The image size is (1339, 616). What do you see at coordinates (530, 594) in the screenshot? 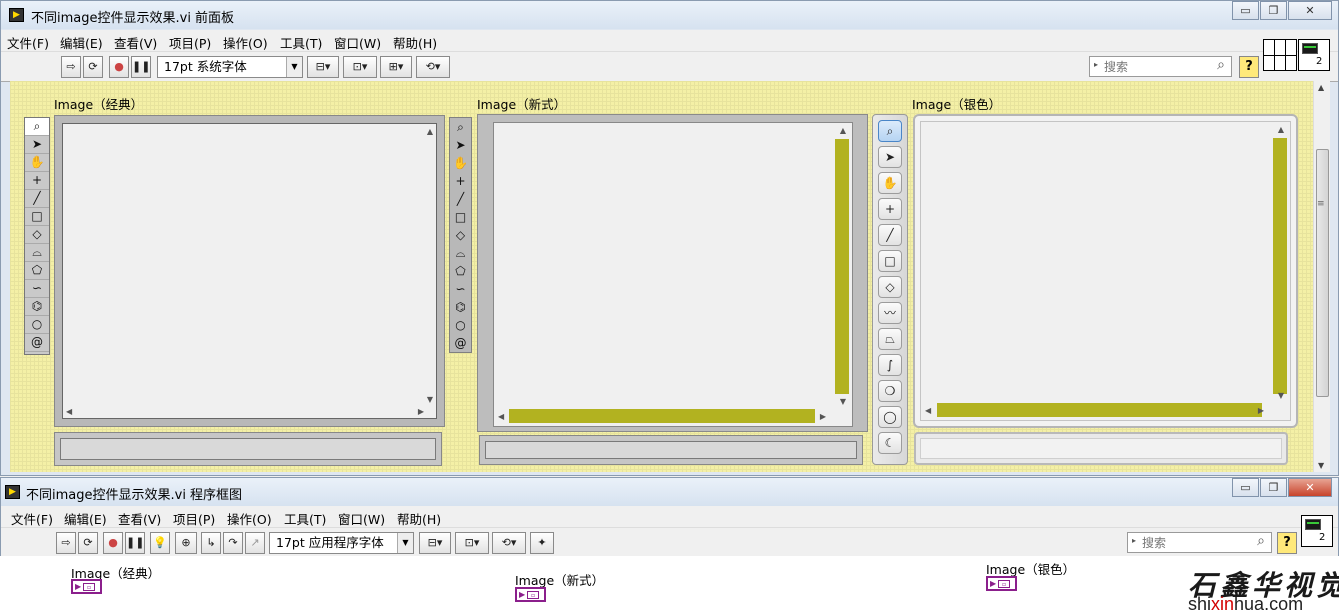
I see `image-modern-terminal: ▶ ▫` at bounding box center [530, 594].